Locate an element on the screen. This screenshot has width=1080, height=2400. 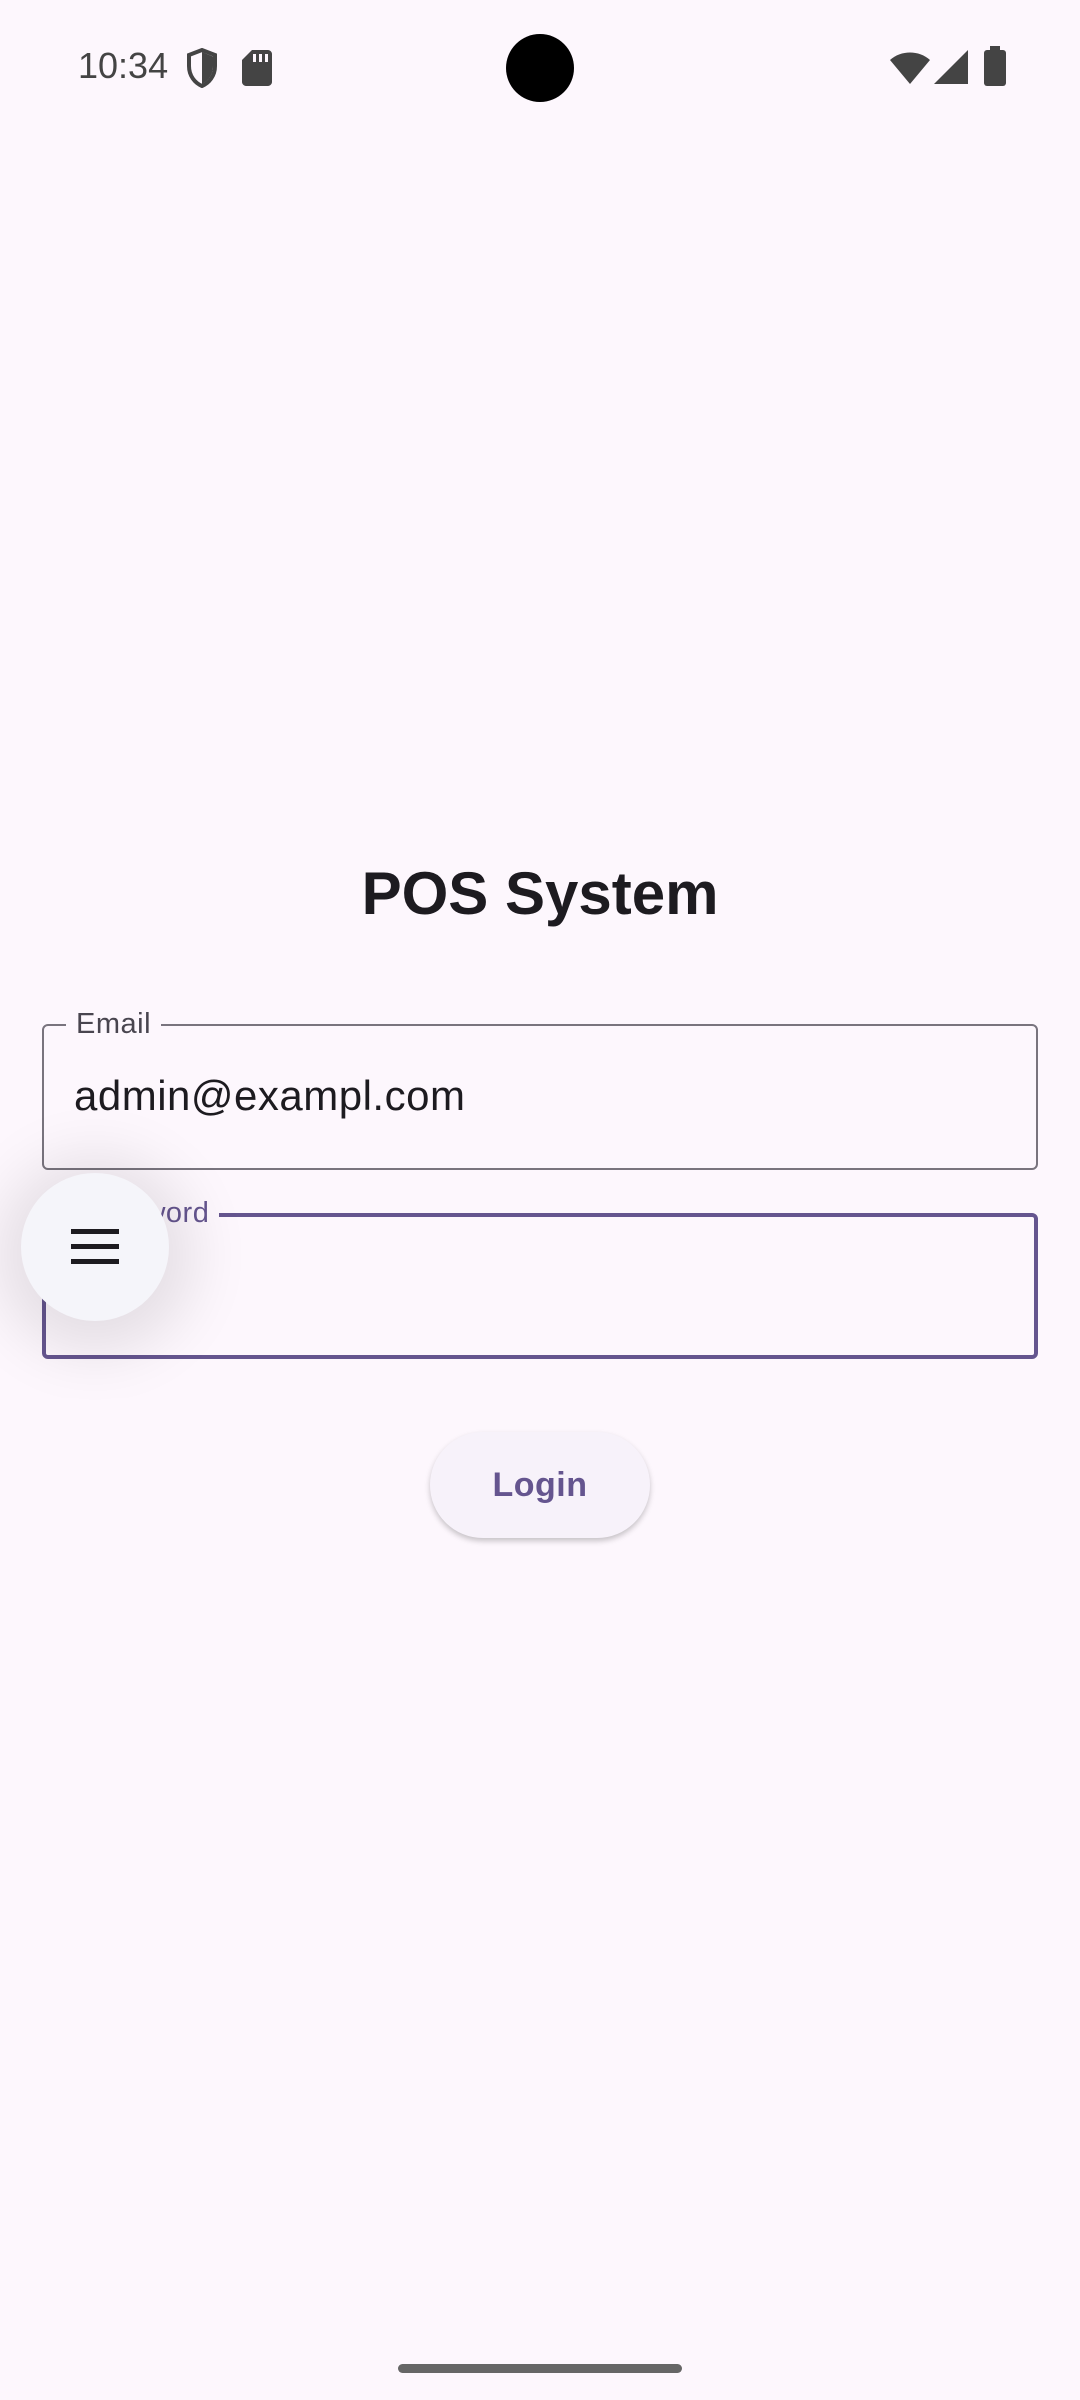
email-label: Email is located at coordinates (114, 1024).